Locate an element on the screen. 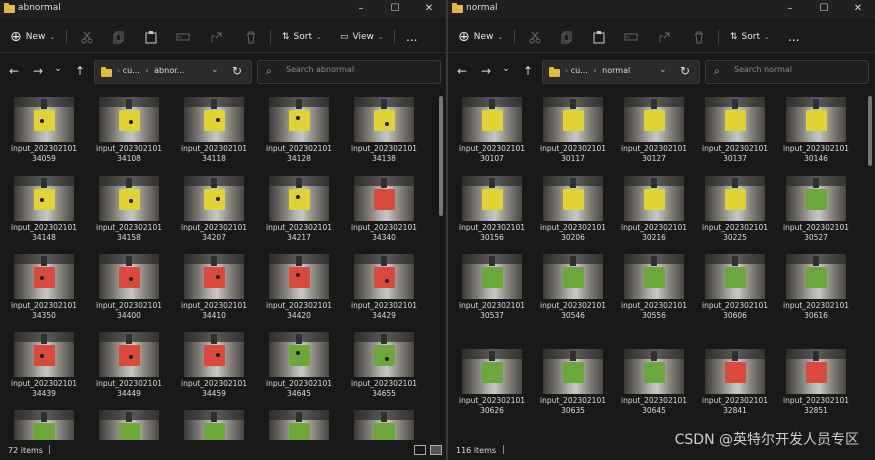 The height and width of the screenshot is (460, 875). file-item: input_202302101 30137 is located at coordinates (736, 126).